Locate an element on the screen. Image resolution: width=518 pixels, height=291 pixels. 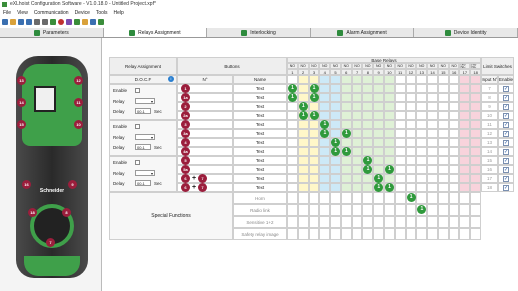
enable-checkbox is located at coordinates (137, 126).